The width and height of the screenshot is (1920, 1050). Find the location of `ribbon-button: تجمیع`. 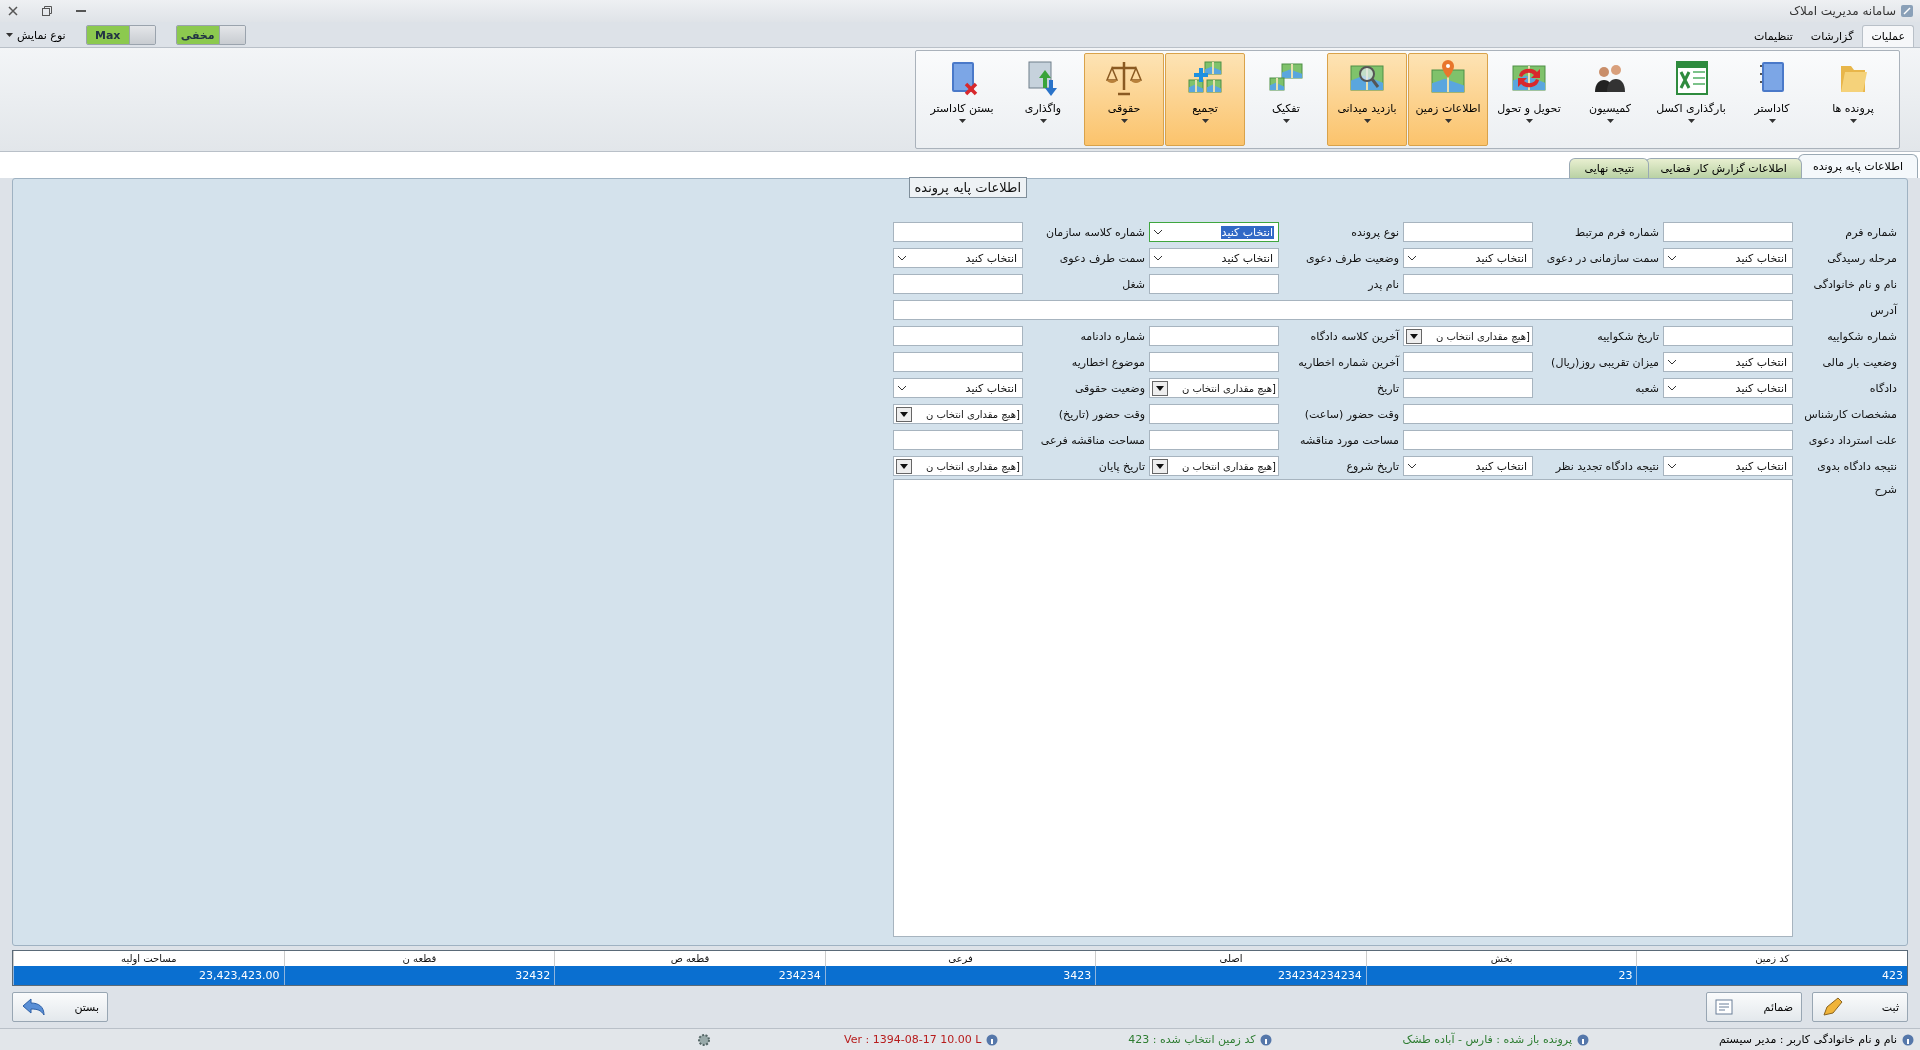

ribbon-button: تجمیع is located at coordinates (1205, 99).